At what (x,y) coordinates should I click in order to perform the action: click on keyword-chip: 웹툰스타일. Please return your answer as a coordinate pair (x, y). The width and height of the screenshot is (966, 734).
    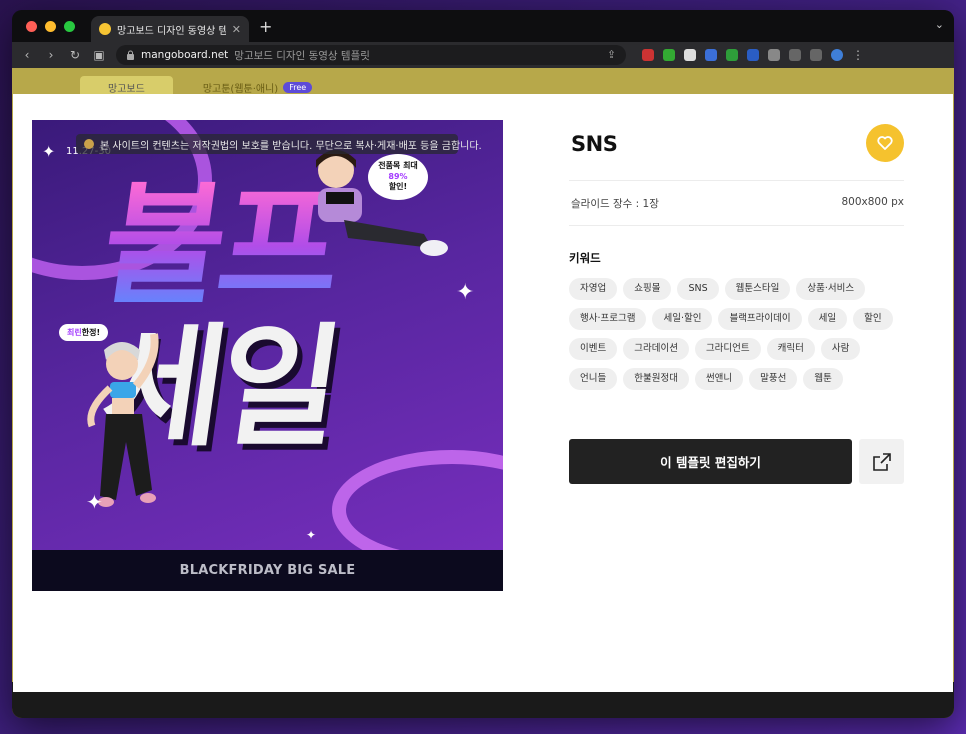
    Looking at the image, I should click on (757, 289).